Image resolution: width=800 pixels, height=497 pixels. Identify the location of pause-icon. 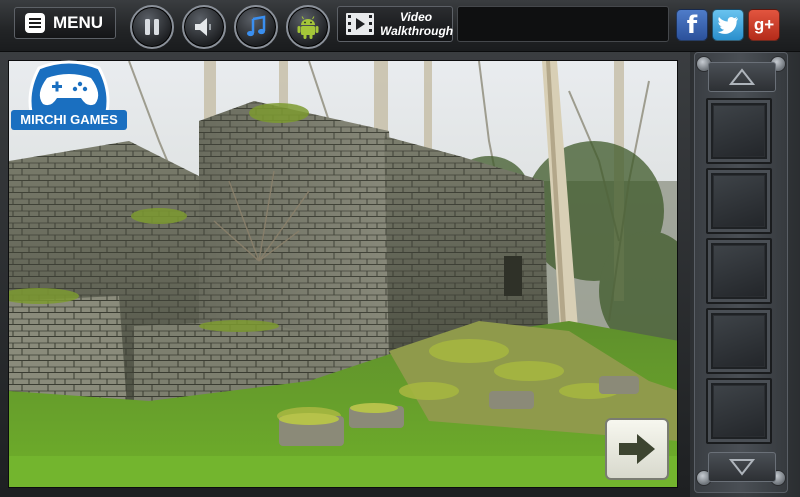
(152, 27).